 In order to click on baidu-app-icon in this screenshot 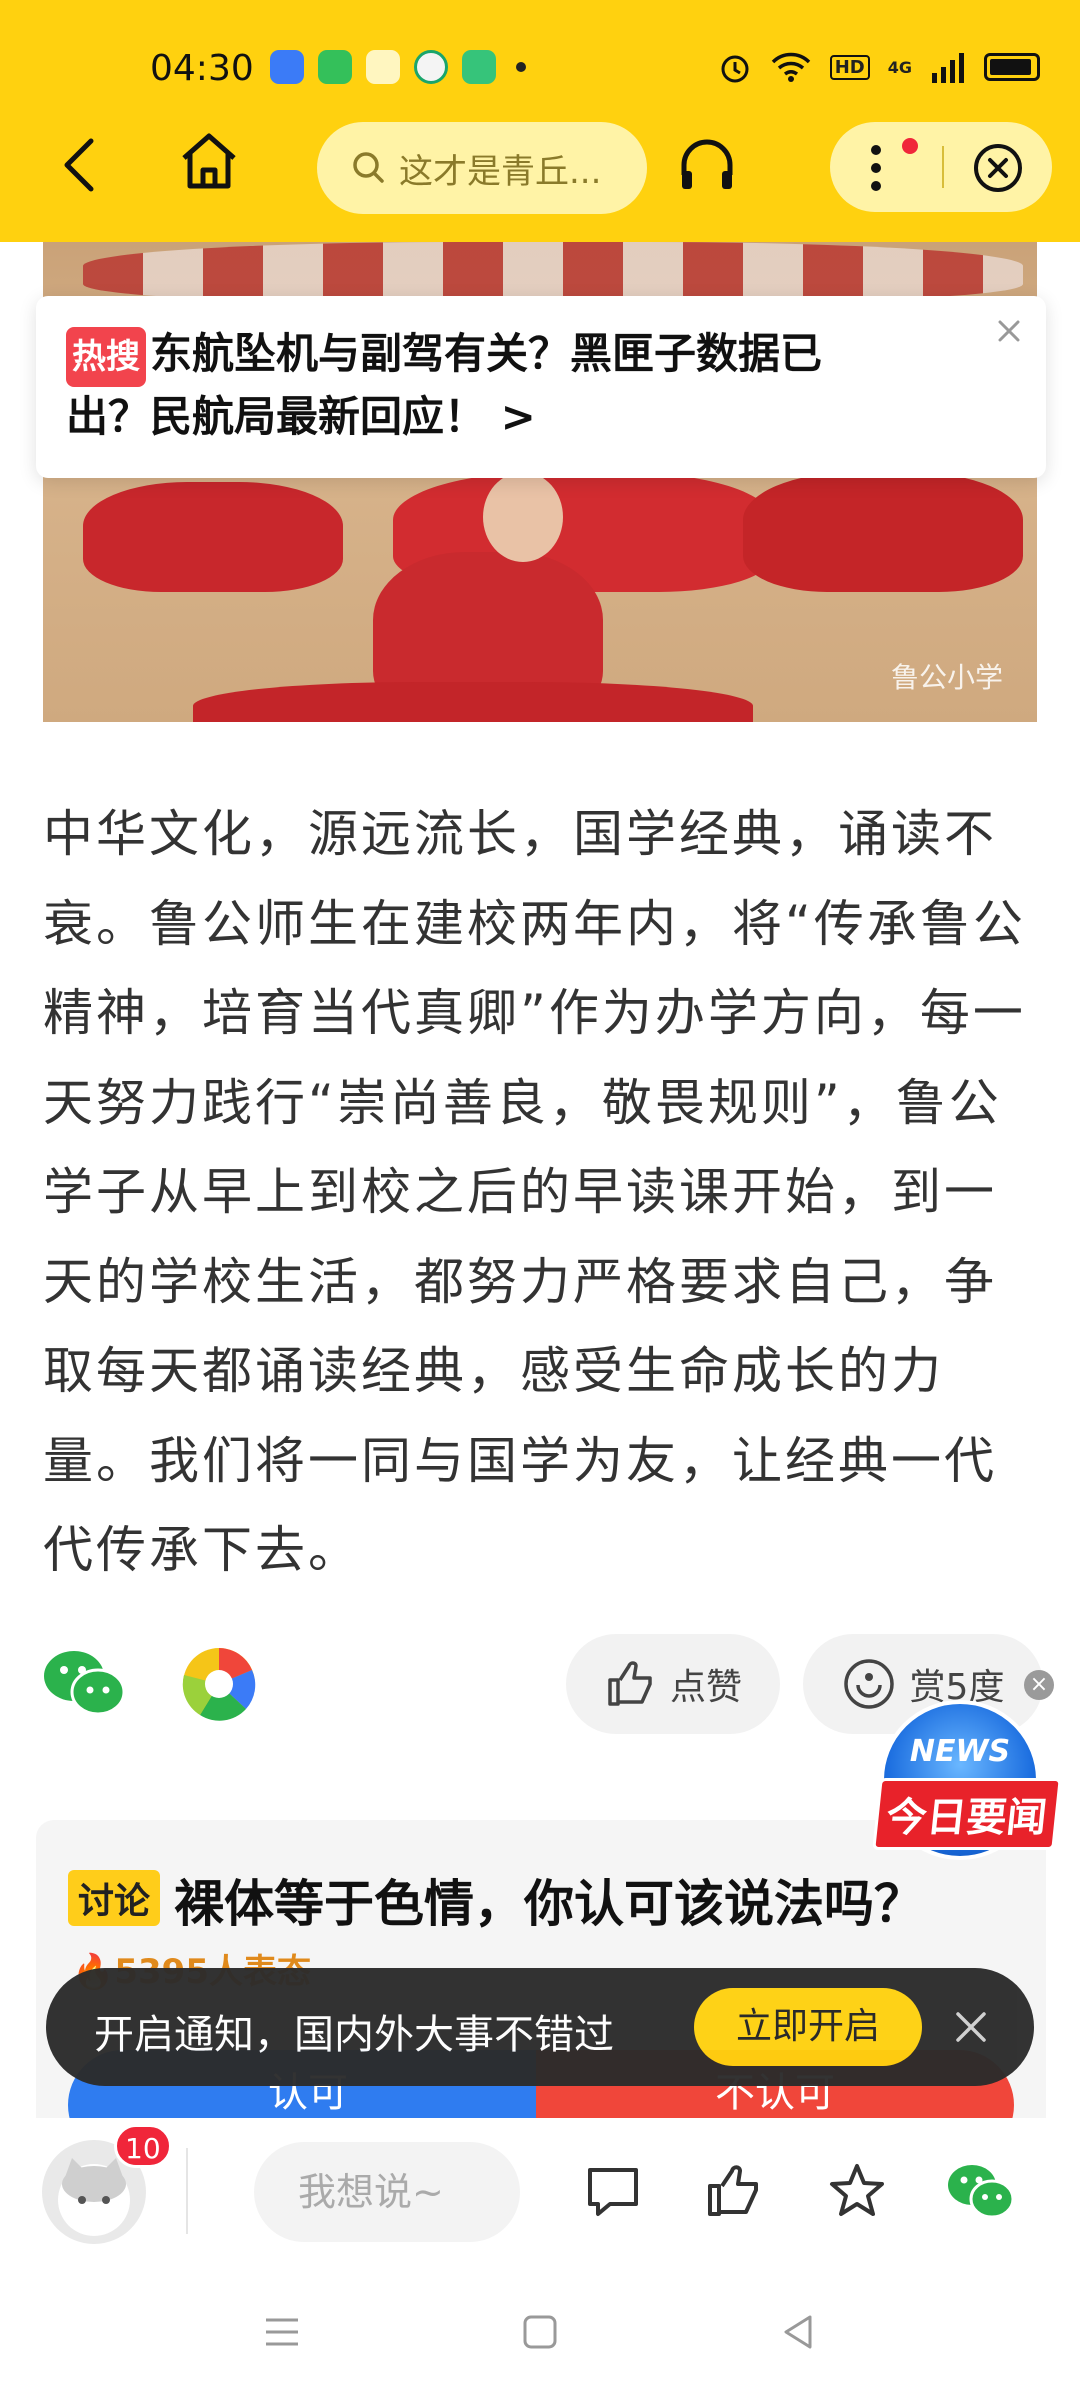, I will do `click(287, 67)`.